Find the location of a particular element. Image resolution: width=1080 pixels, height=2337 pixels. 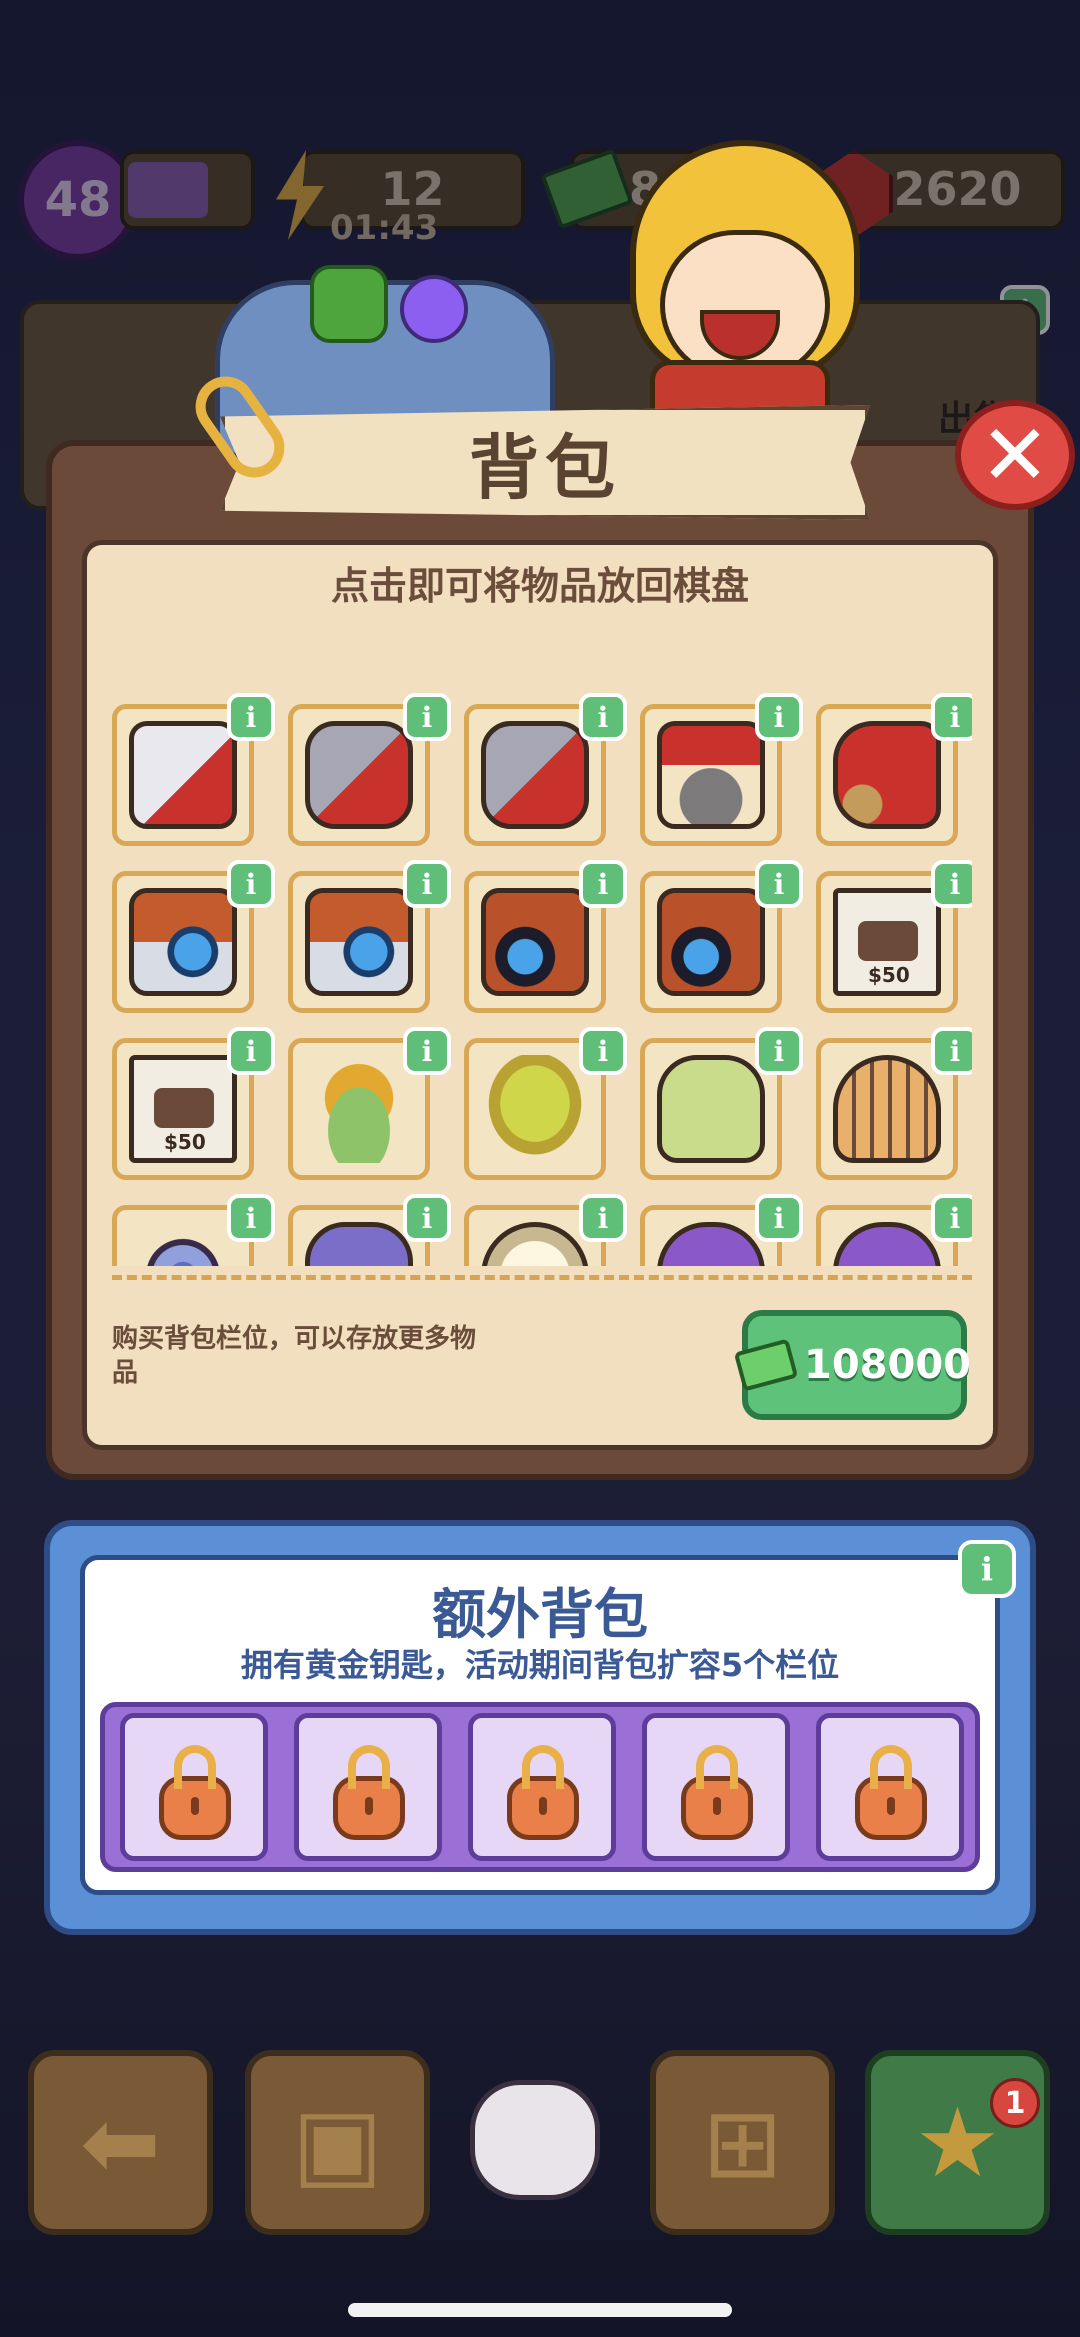

plunger-icon is located at coordinates (711, 775).